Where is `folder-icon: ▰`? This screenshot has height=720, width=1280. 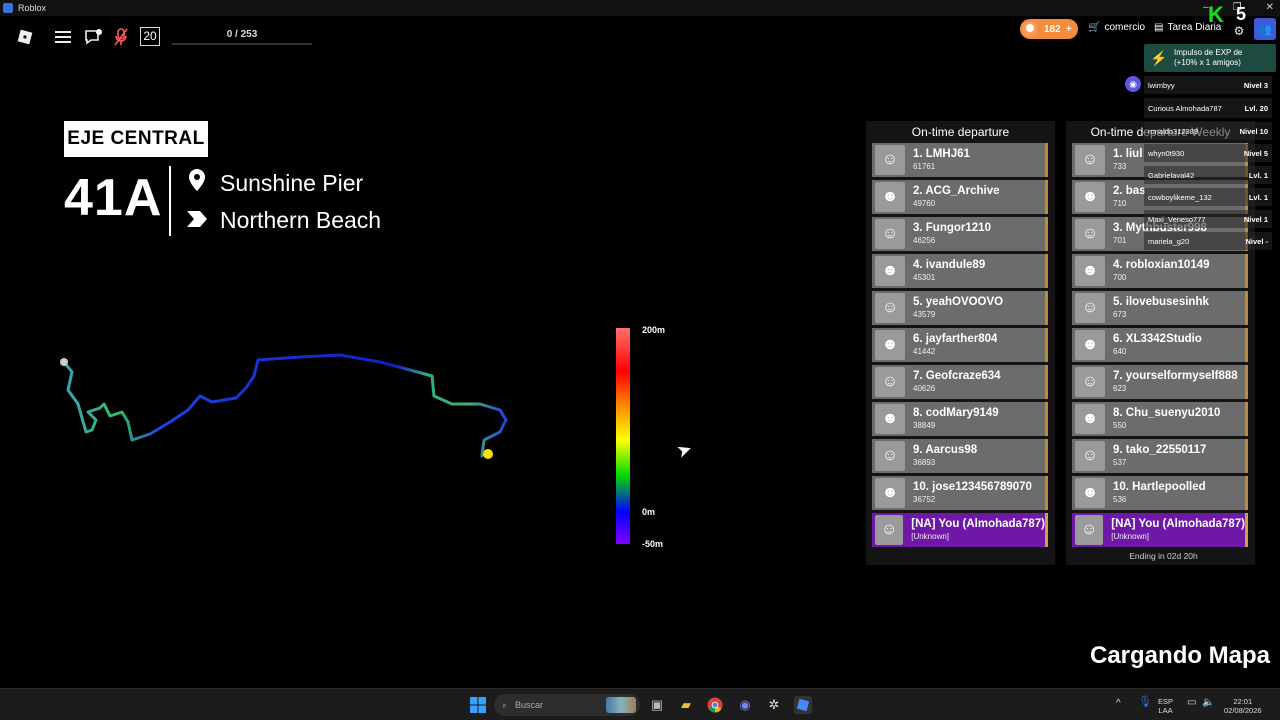
folder-icon: ▰ is located at coordinates (686, 704).